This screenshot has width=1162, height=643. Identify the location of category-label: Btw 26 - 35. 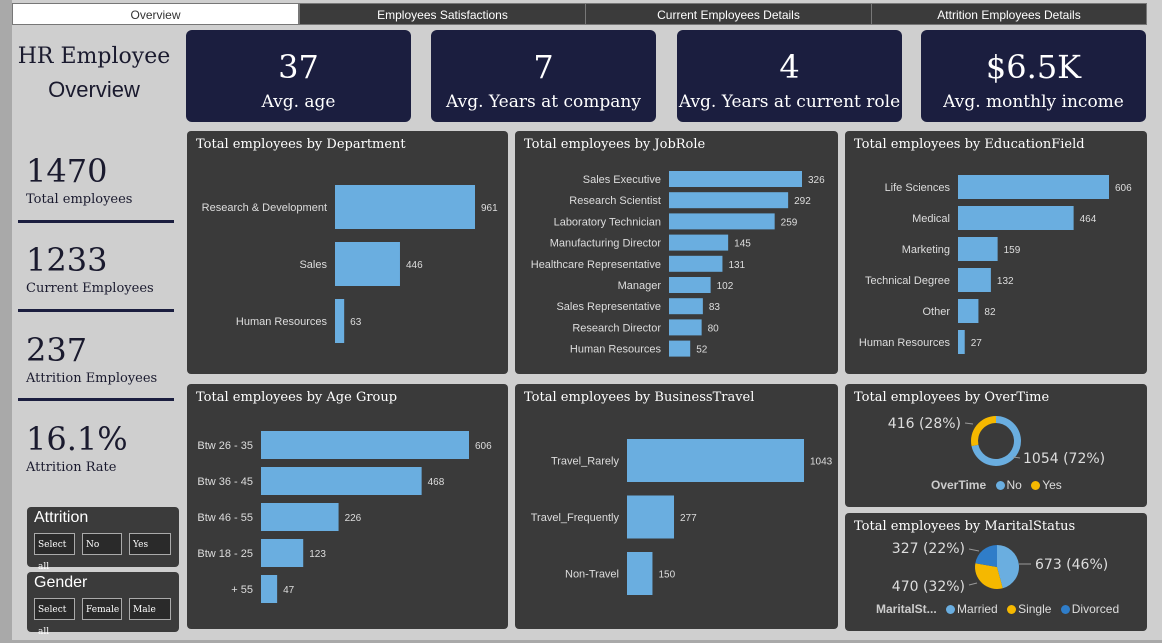
(225, 446).